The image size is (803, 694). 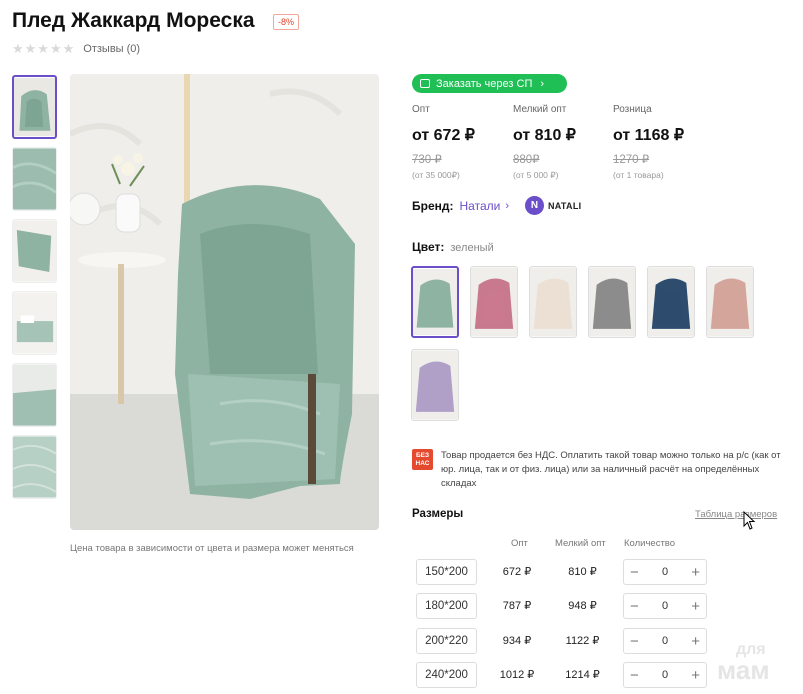 What do you see at coordinates (540, 109) in the screenshot?
I see `price-label: Мелкий опт` at bounding box center [540, 109].